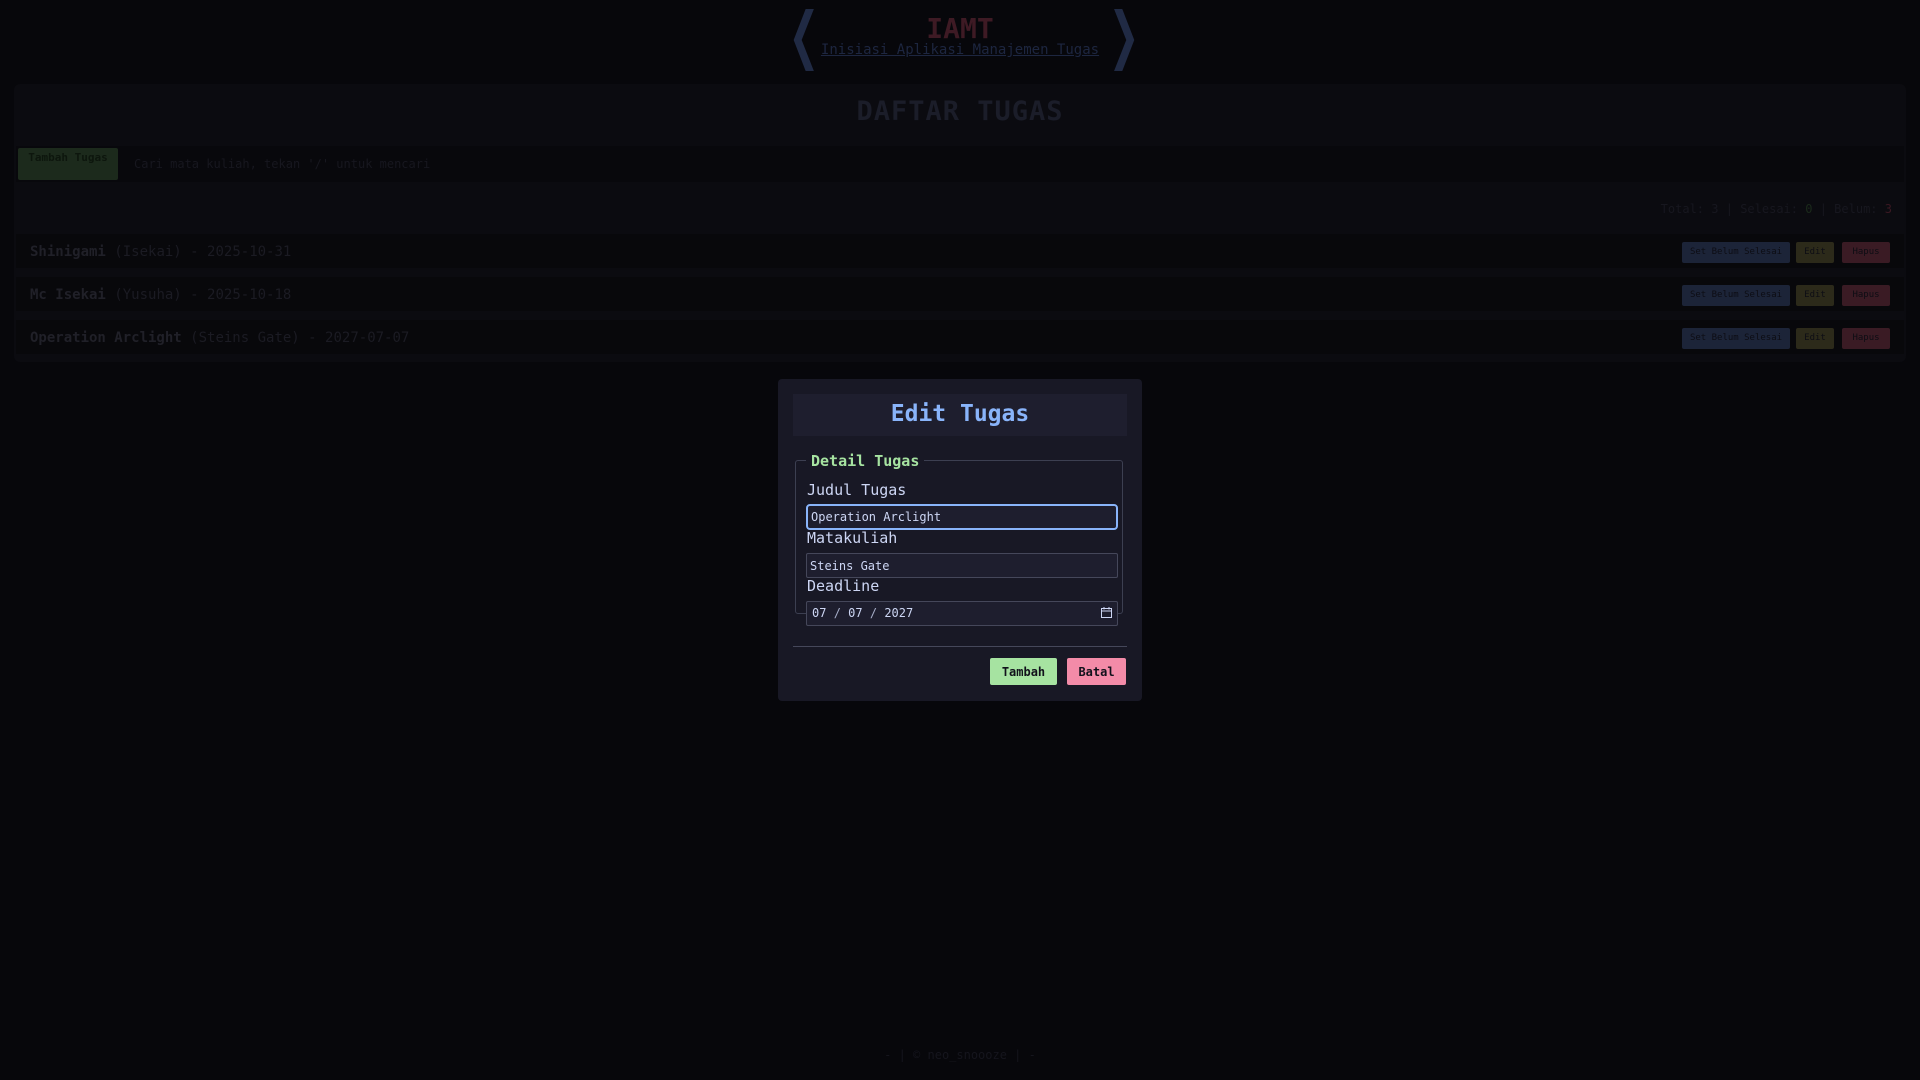 This screenshot has height=1080, width=1920. I want to click on task-course: (Isekai), so click(148, 252).